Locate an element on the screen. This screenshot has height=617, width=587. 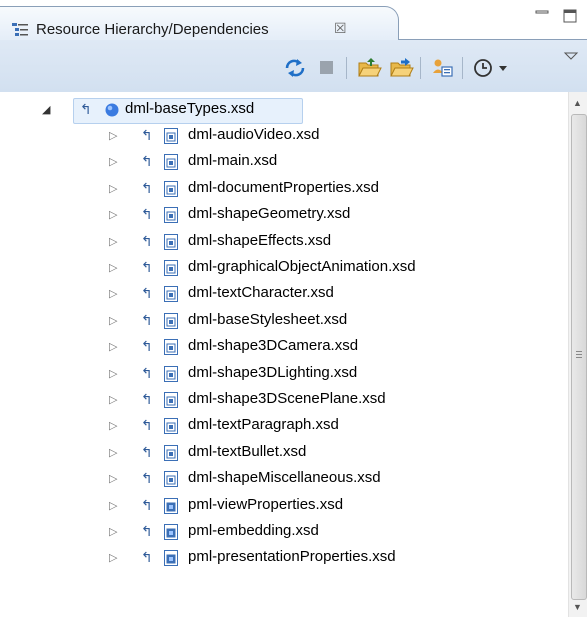
tree-node-label: pml-presentationProperties.xsd is located at coordinates (292, 557).